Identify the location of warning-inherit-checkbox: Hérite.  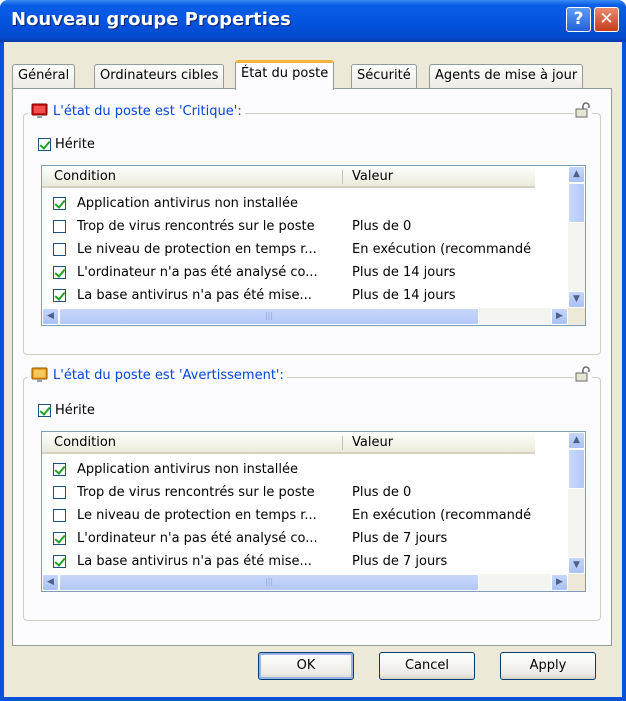
(66, 410).